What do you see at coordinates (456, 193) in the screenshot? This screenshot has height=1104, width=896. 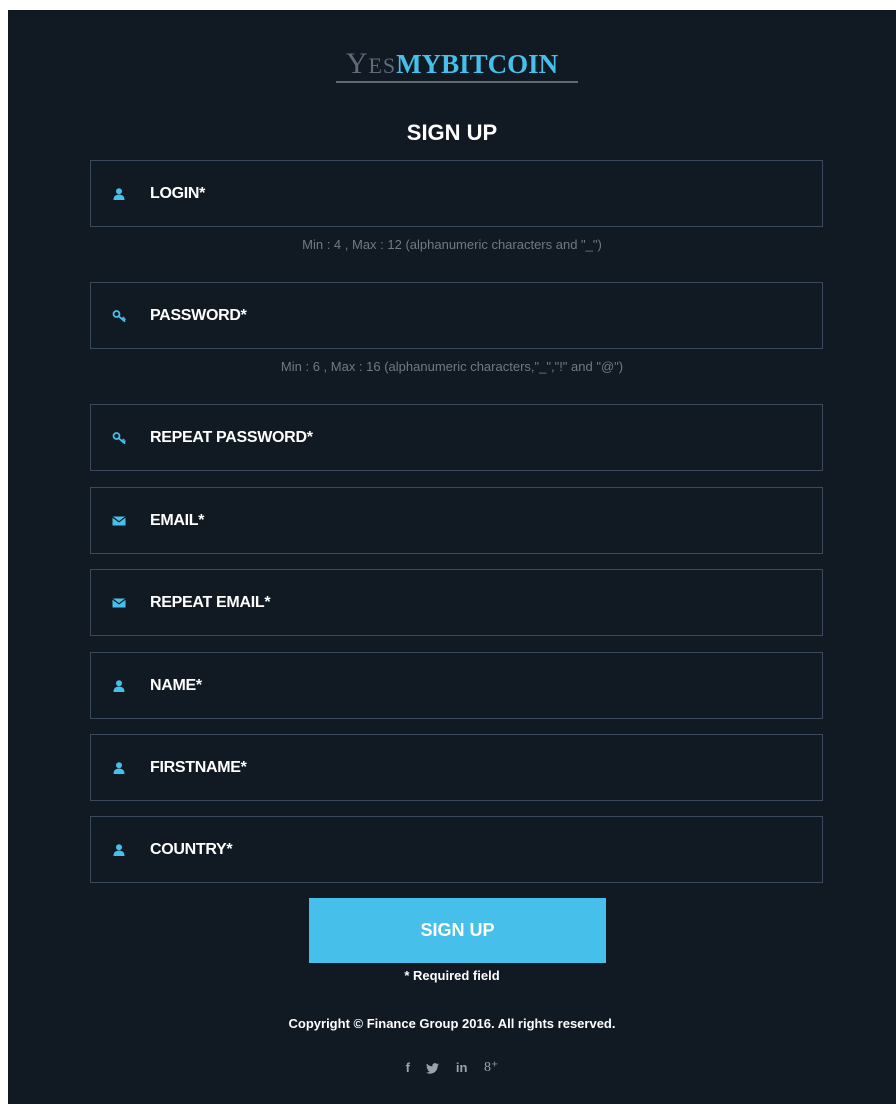 I see `login-field: LOGIN*` at bounding box center [456, 193].